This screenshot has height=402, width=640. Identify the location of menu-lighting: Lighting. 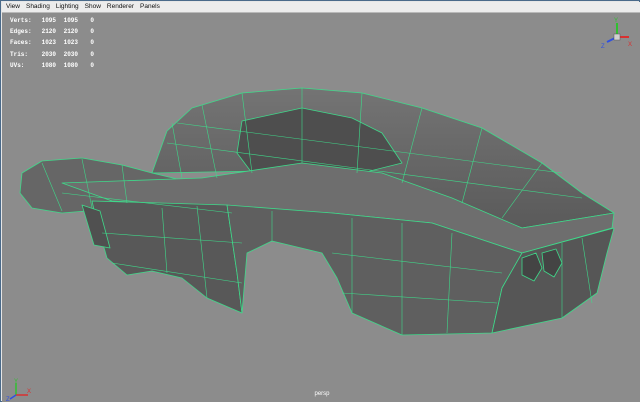
(67, 7).